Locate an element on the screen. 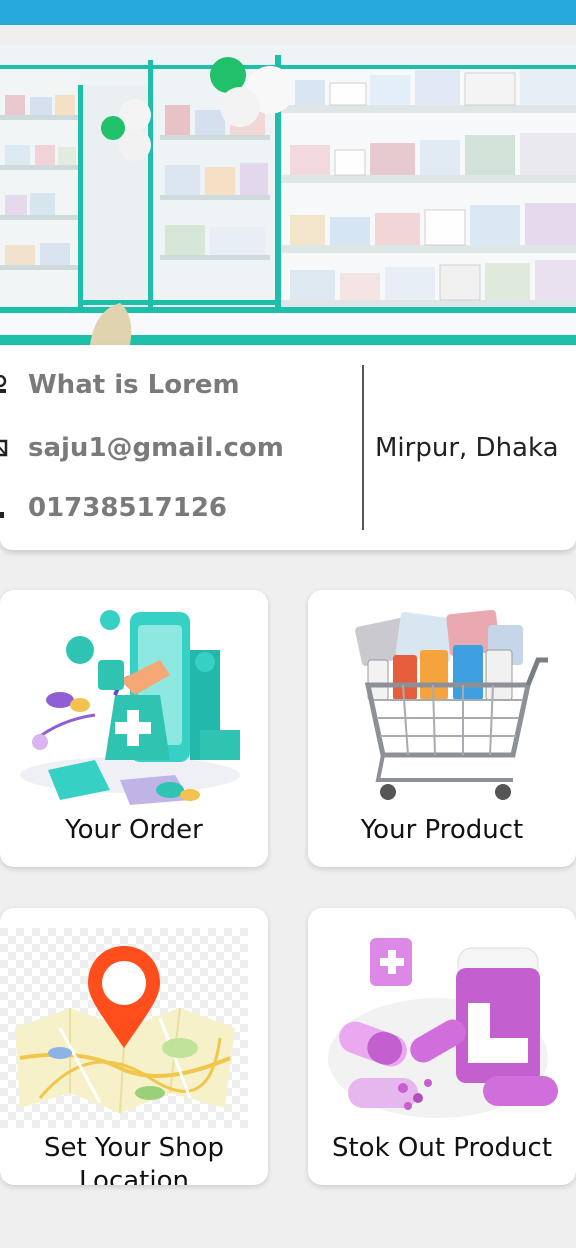 Image resolution: width=576 pixels, height=1248 pixels. address-text: Mirpur, Dhaka is located at coordinates (467, 448).